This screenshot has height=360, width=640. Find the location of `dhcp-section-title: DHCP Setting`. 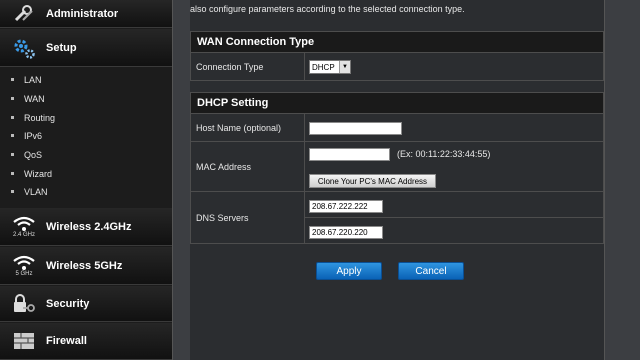

dhcp-section-title: DHCP Setting is located at coordinates (397, 103).